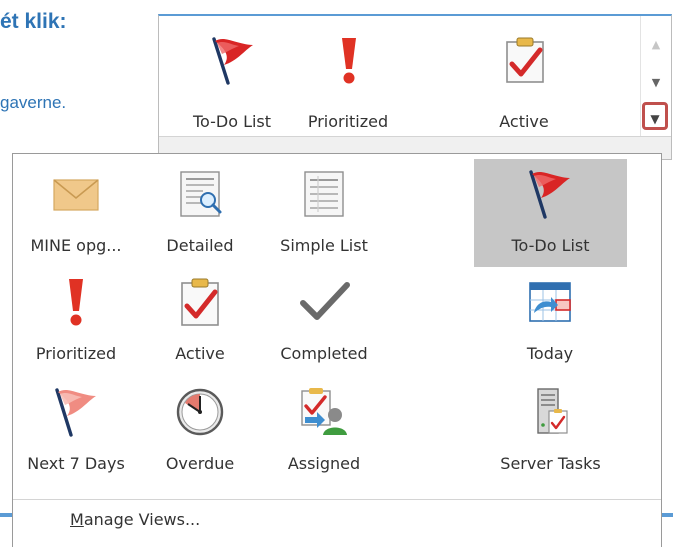  Describe the element at coordinates (524, 121) in the screenshot. I see `gallery-item-label: Active` at that location.